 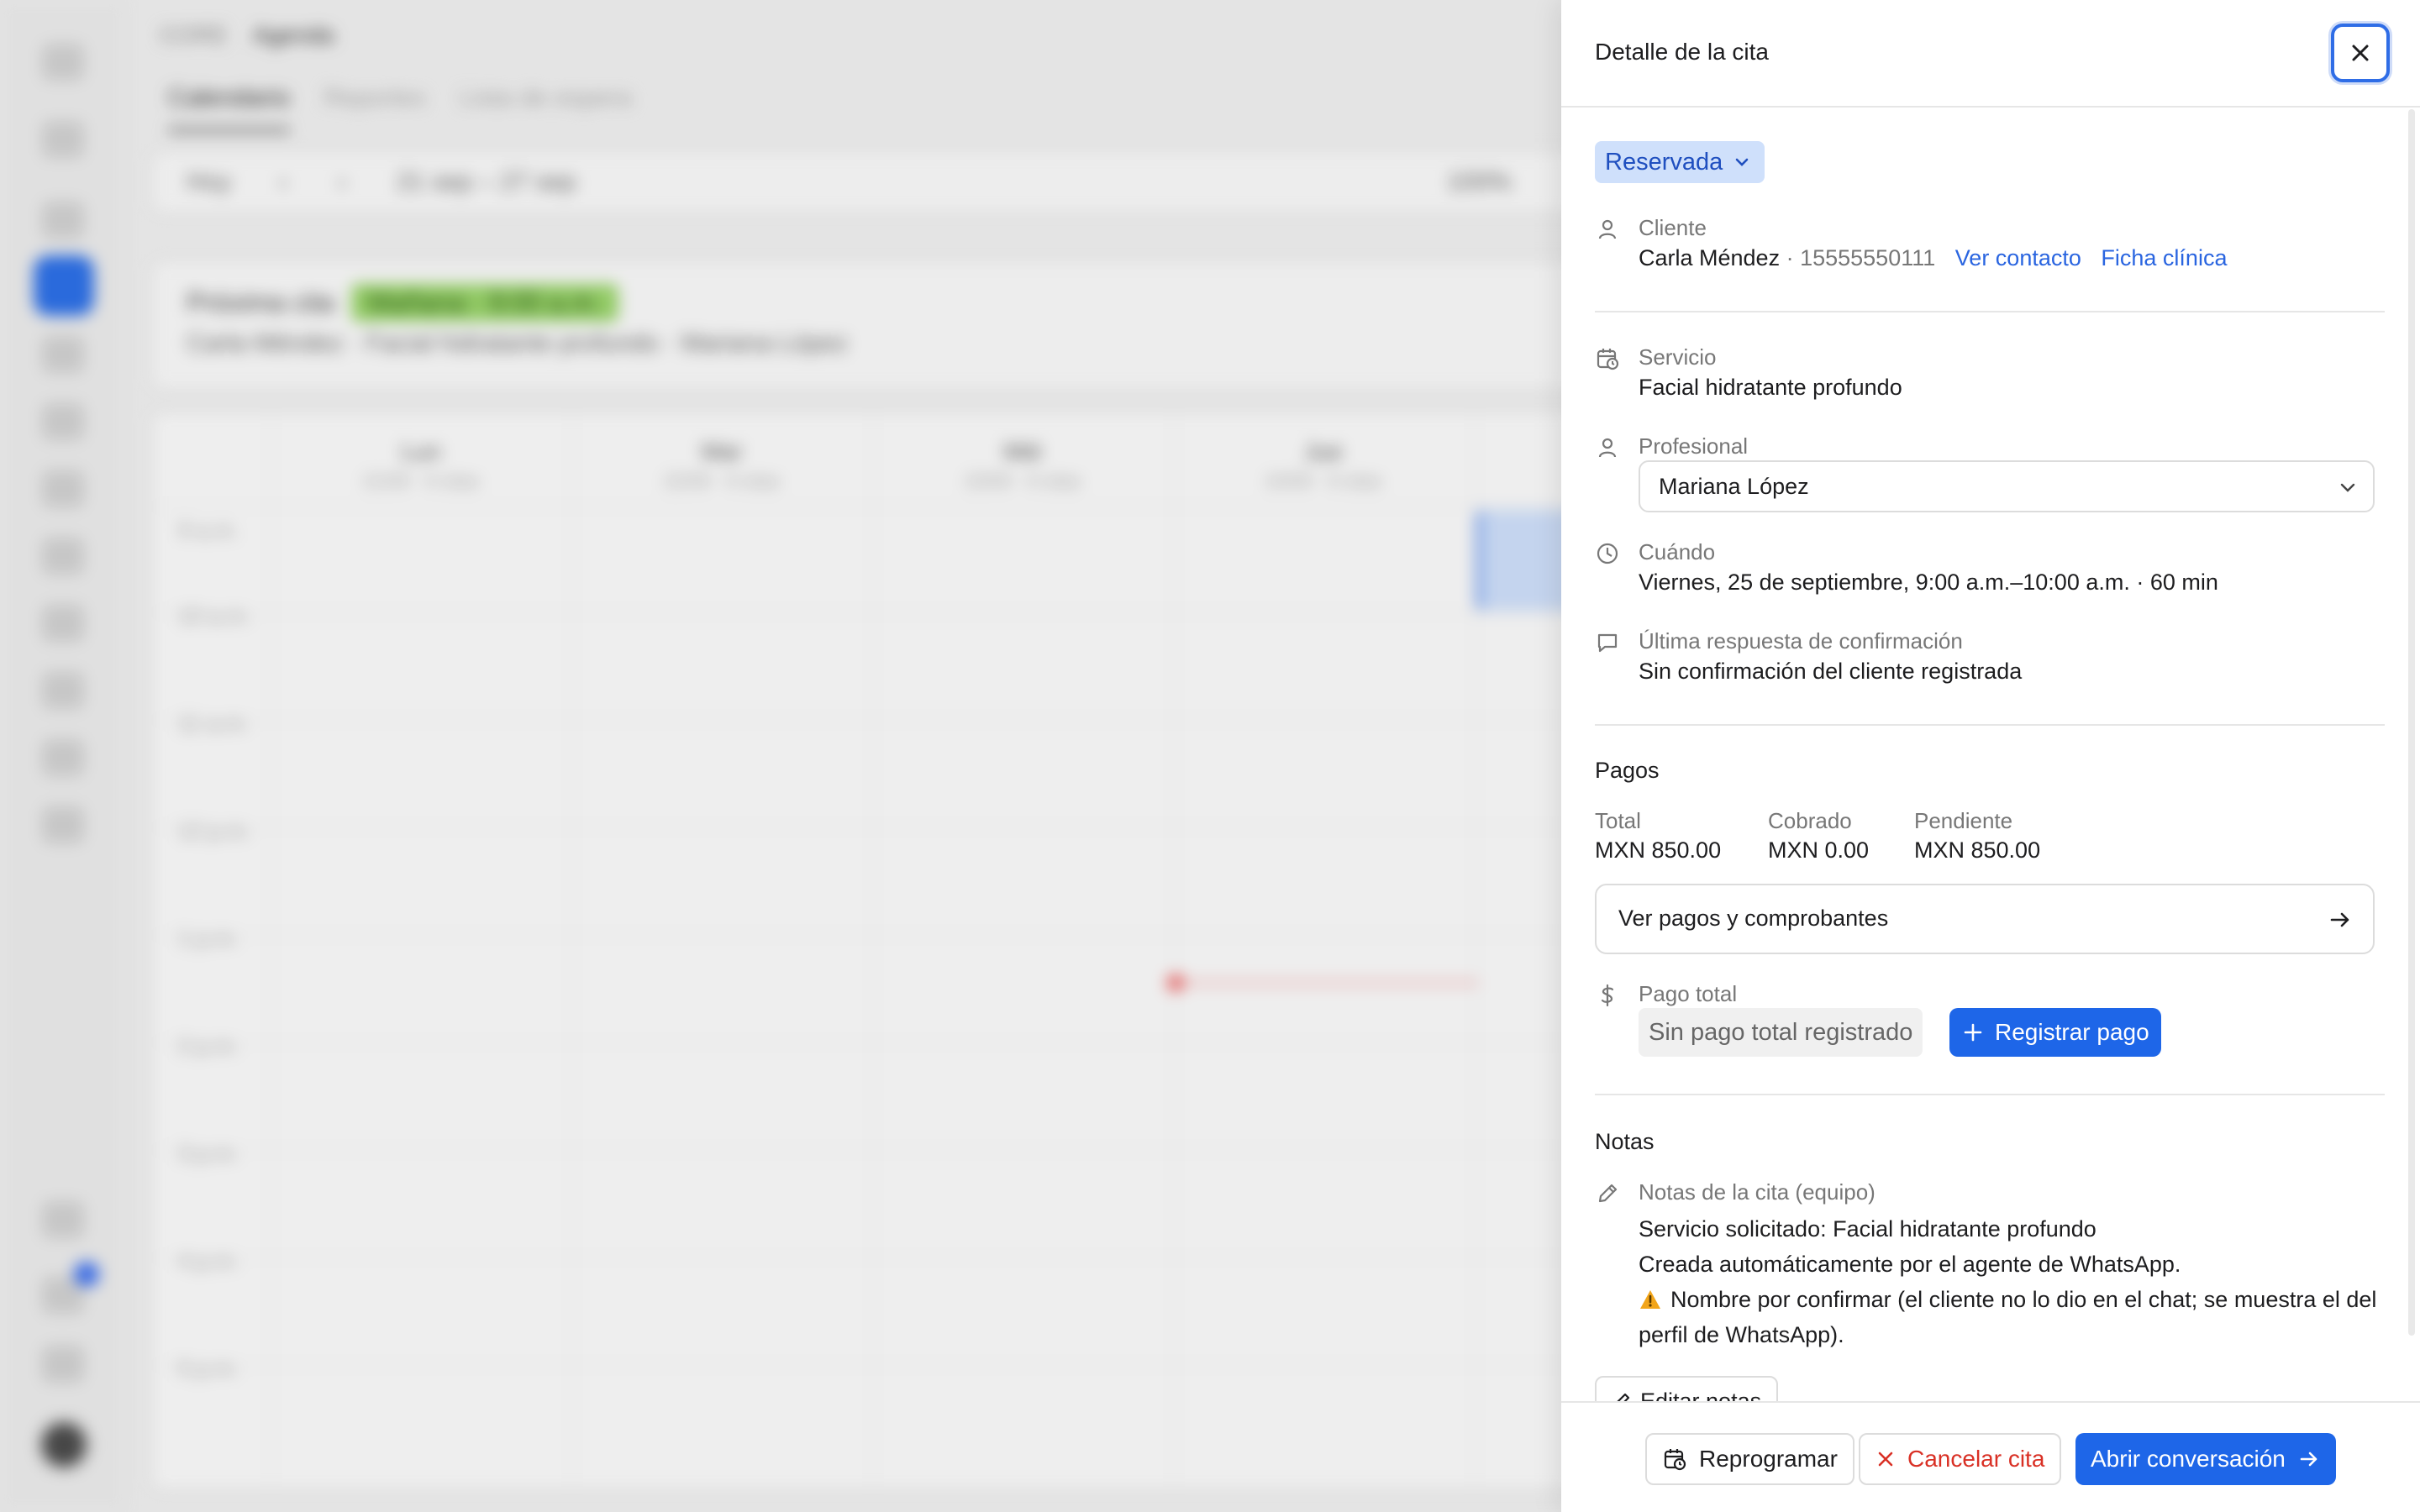 I want to click on reschedule-button: Reprogramar, so click(x=1749, y=1459).